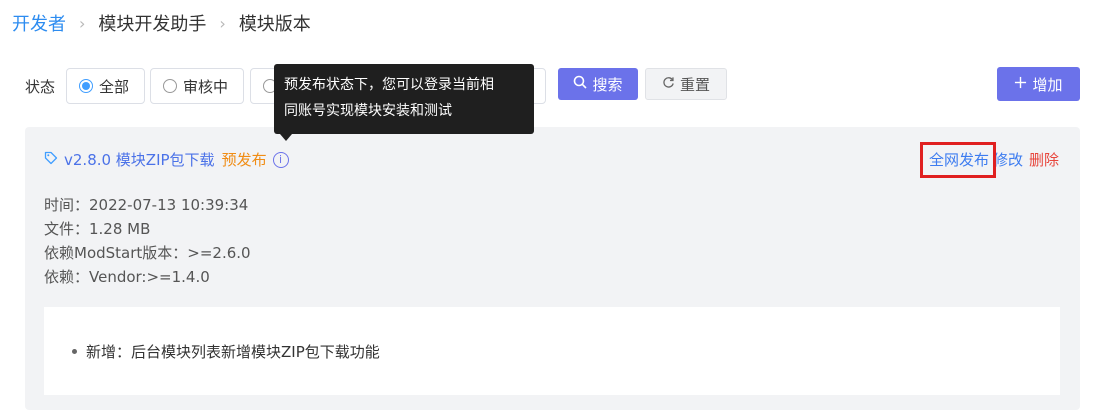  I want to click on prerelease-tooltip: 预发布状态下，您可以登录当前相 同账号实现模块安装和测试, so click(404, 99).